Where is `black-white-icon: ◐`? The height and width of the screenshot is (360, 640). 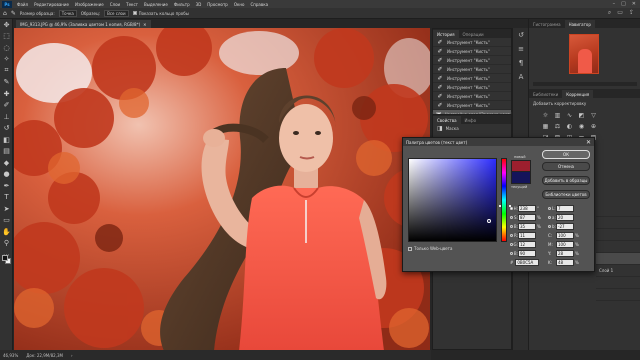
black-white-icon: ◐ is located at coordinates (569, 126).